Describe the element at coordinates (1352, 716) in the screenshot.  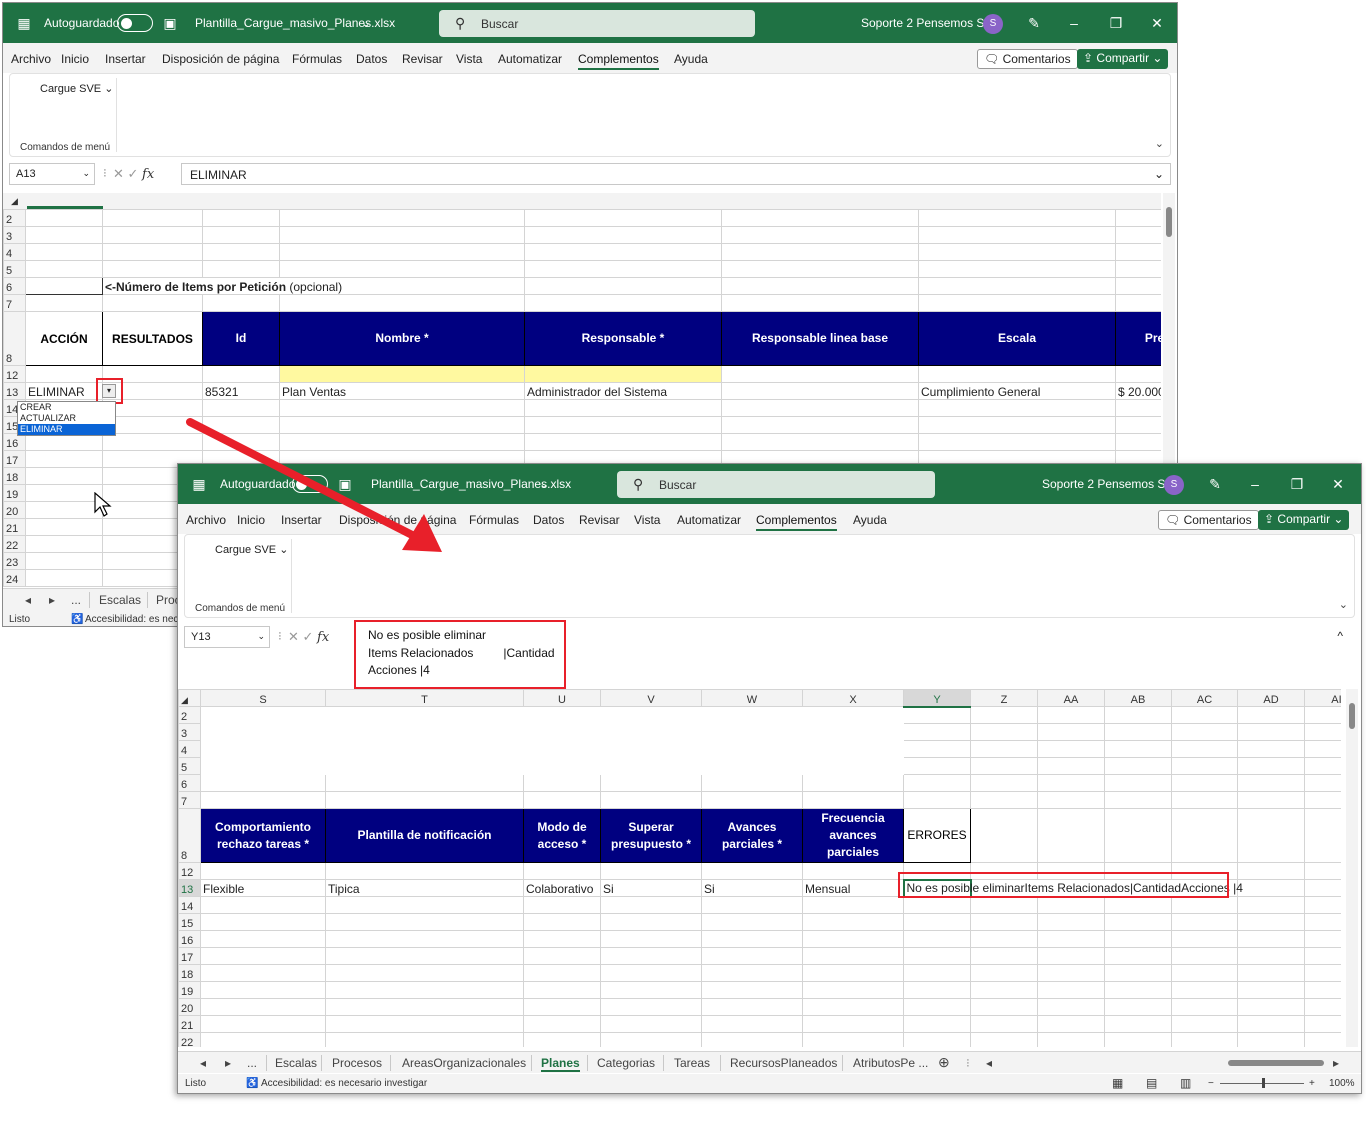
I see `scroll-thumb` at that location.